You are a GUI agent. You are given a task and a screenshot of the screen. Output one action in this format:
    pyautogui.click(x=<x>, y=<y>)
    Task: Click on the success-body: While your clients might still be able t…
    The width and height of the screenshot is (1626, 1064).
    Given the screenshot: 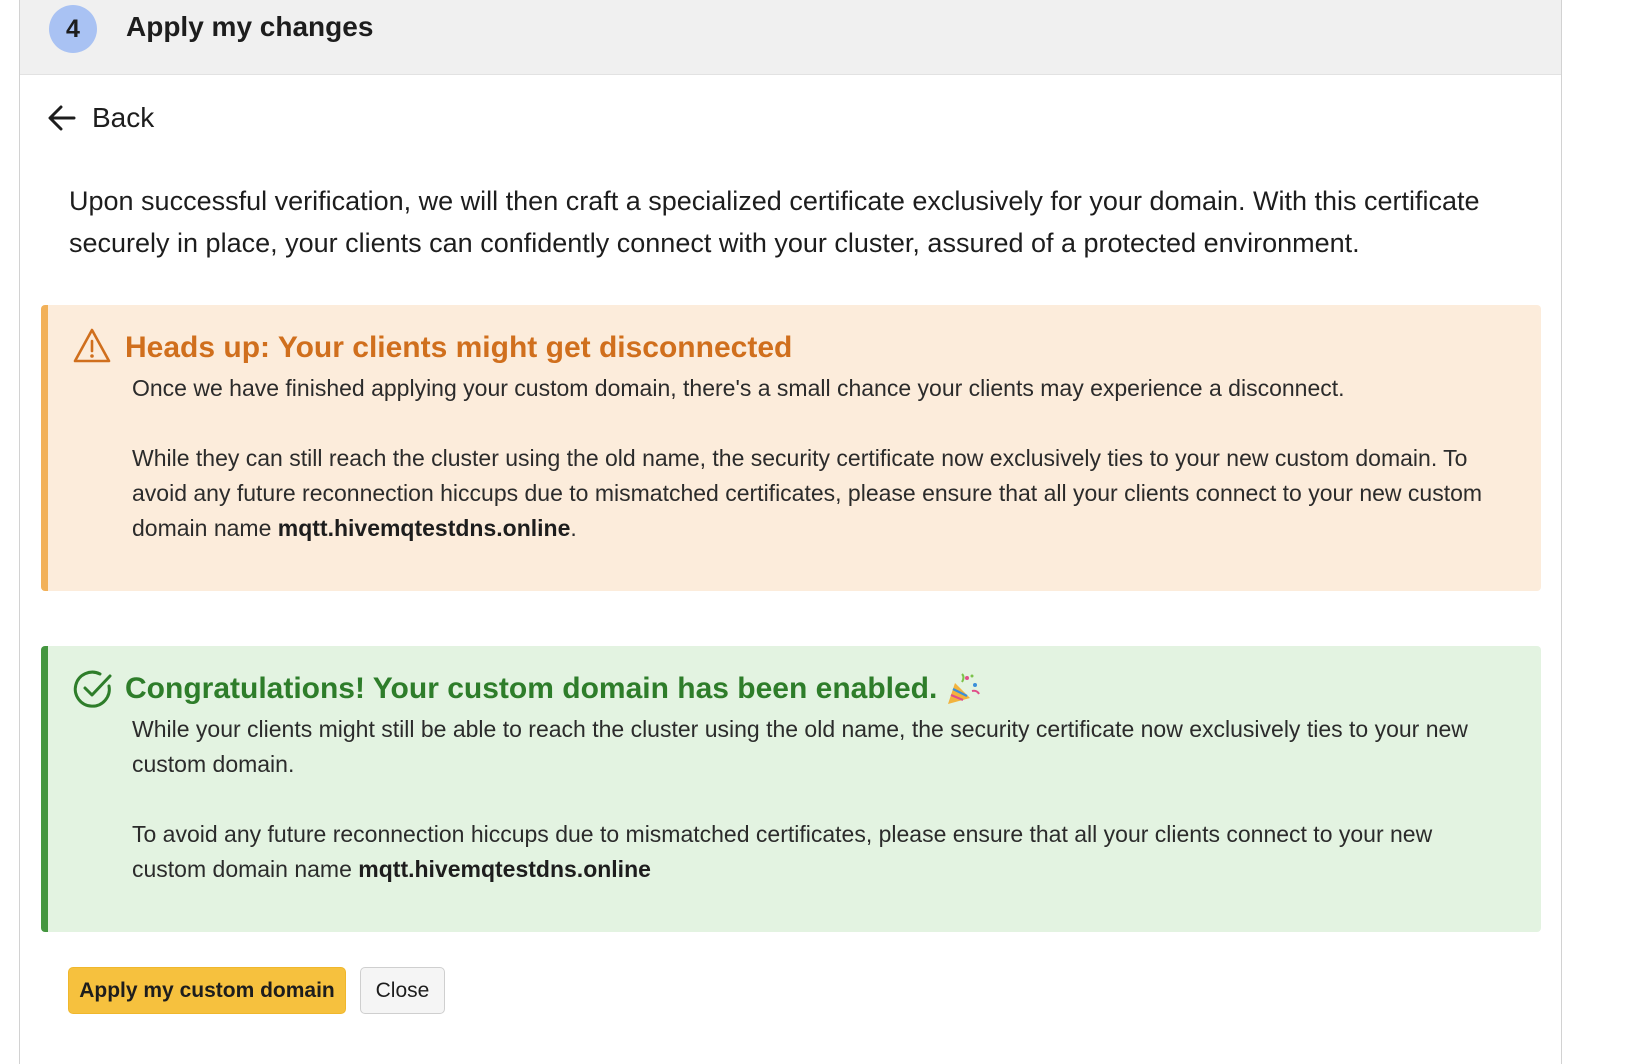 What is the action you would take?
    pyautogui.click(x=812, y=799)
    